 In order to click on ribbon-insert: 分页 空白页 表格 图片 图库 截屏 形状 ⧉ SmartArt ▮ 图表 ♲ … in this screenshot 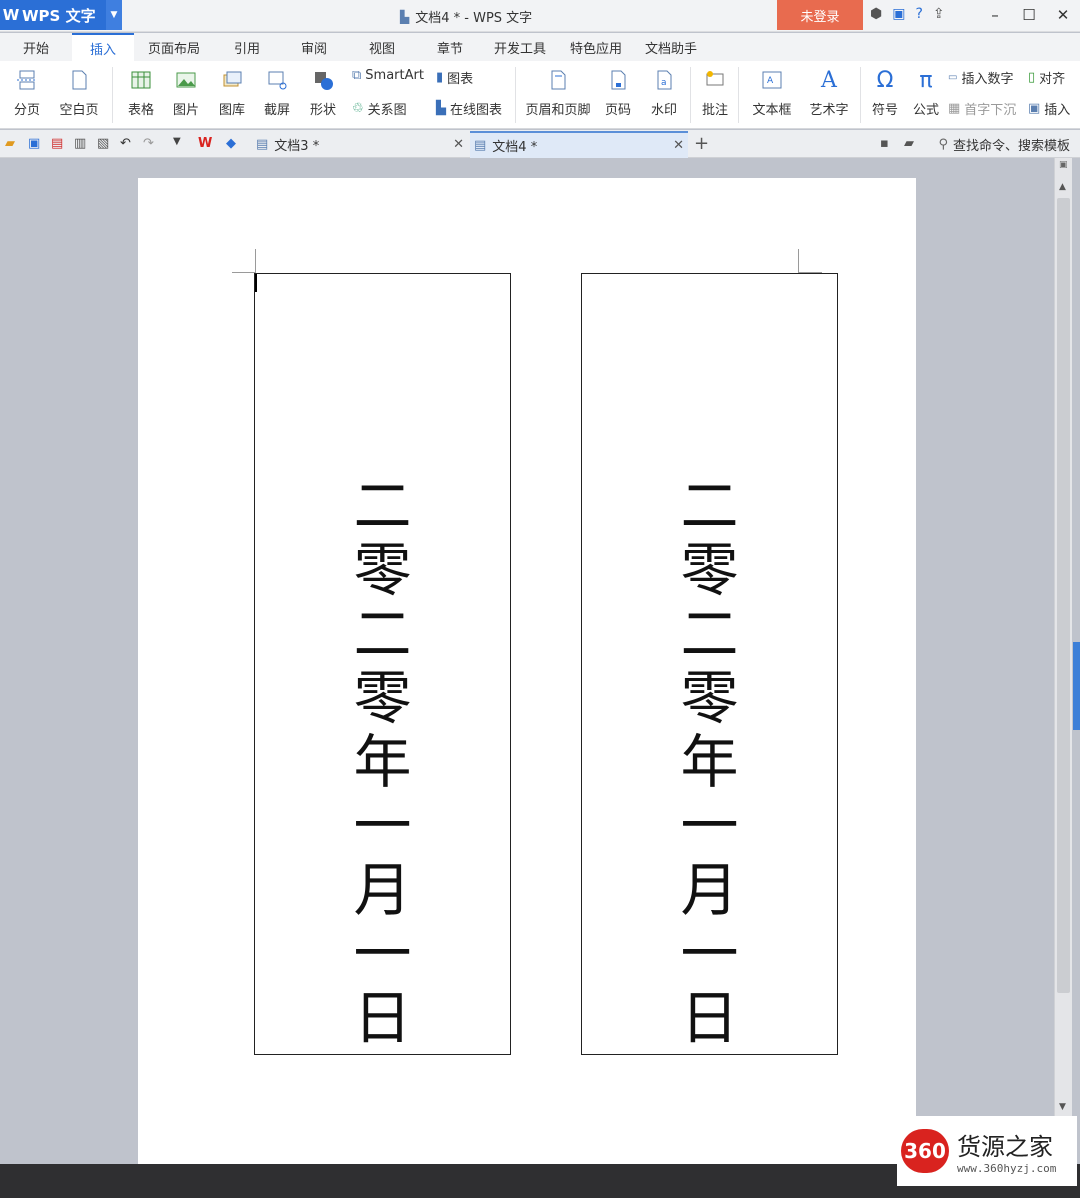, I will do `click(540, 95)`.